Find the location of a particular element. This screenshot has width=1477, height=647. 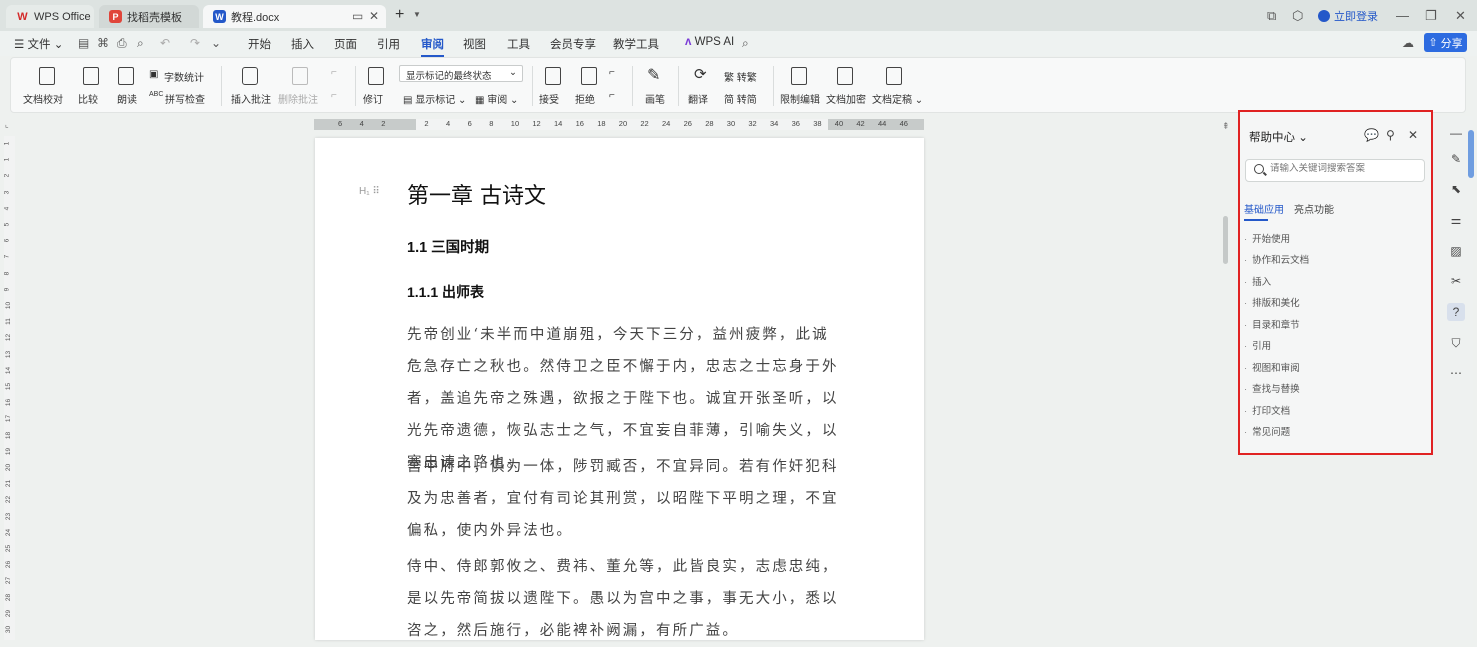

undo-icon: ↶ is located at coordinates (165, 43).